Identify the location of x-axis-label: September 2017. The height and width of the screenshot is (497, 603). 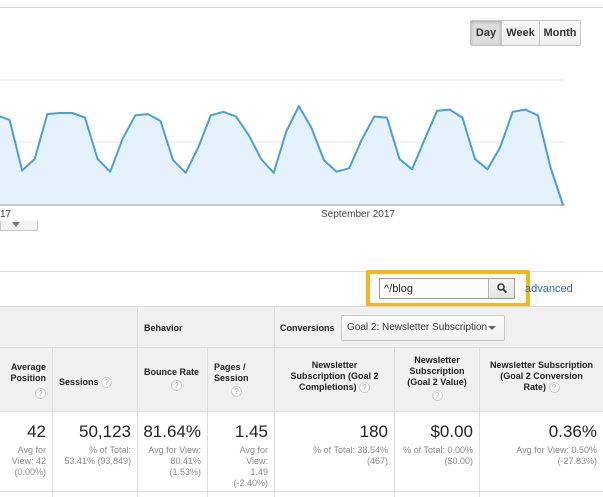
(358, 214).